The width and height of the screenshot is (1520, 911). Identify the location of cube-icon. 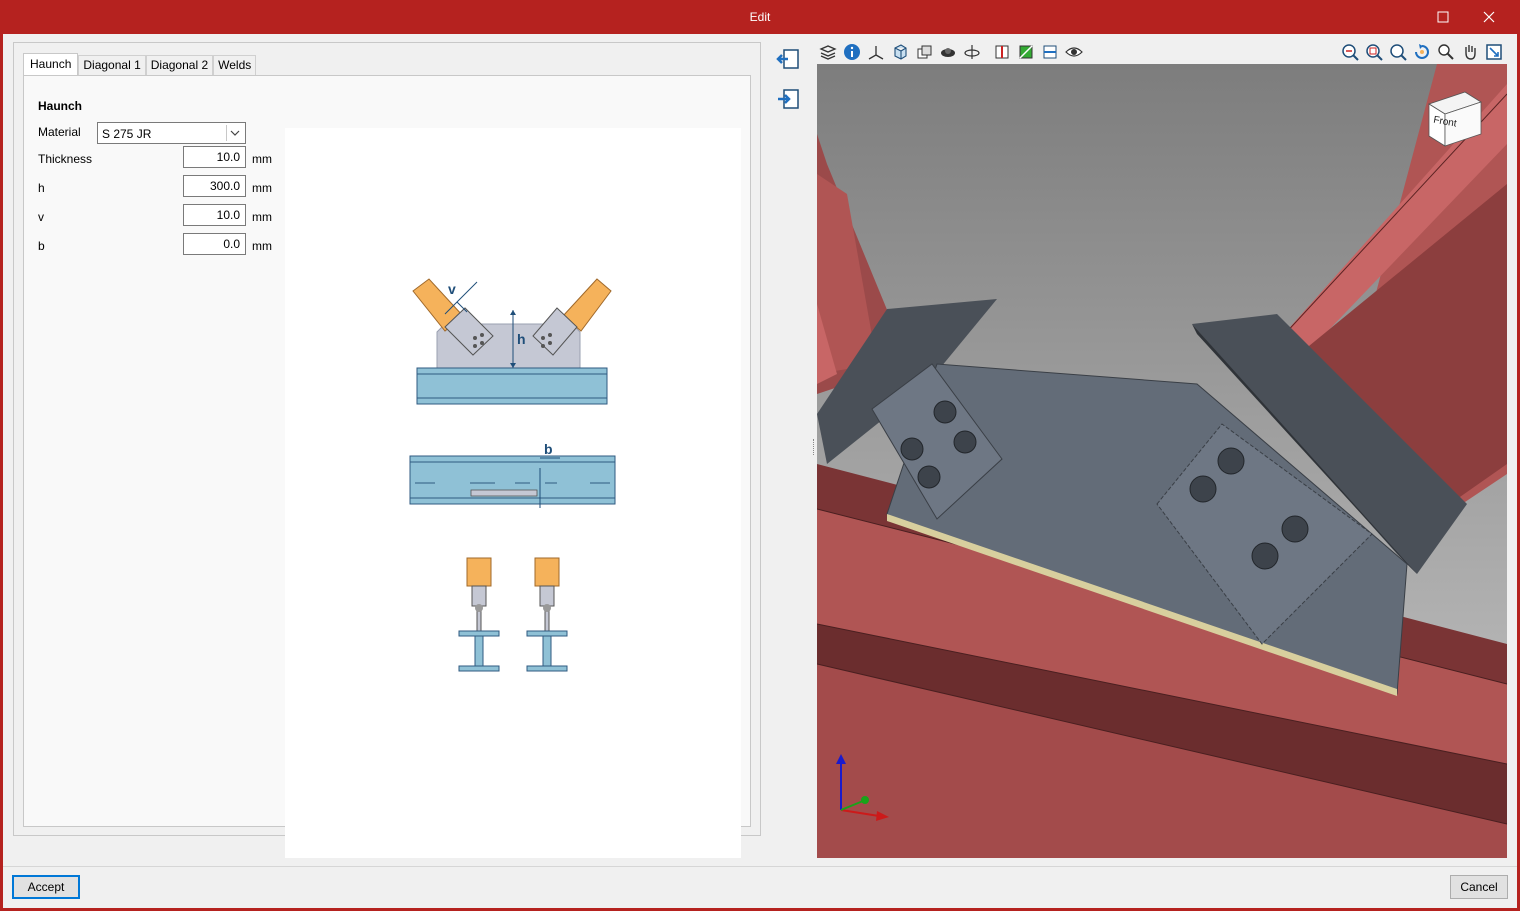
(900, 52).